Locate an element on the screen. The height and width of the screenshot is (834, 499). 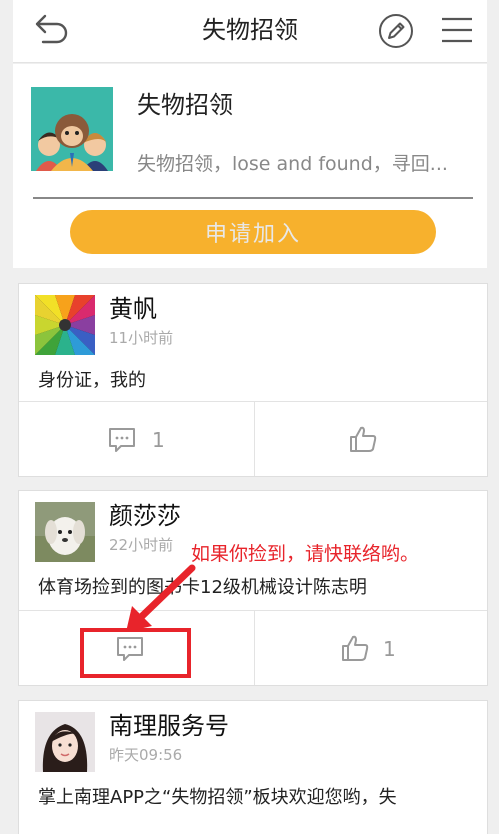
like-count: 1 is located at coordinates (389, 649).